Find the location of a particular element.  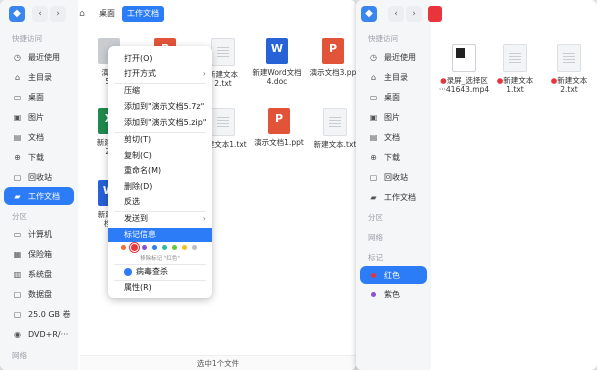

sidebar-section-quick-access: 快捷访问 is located at coordinates (27, 38).